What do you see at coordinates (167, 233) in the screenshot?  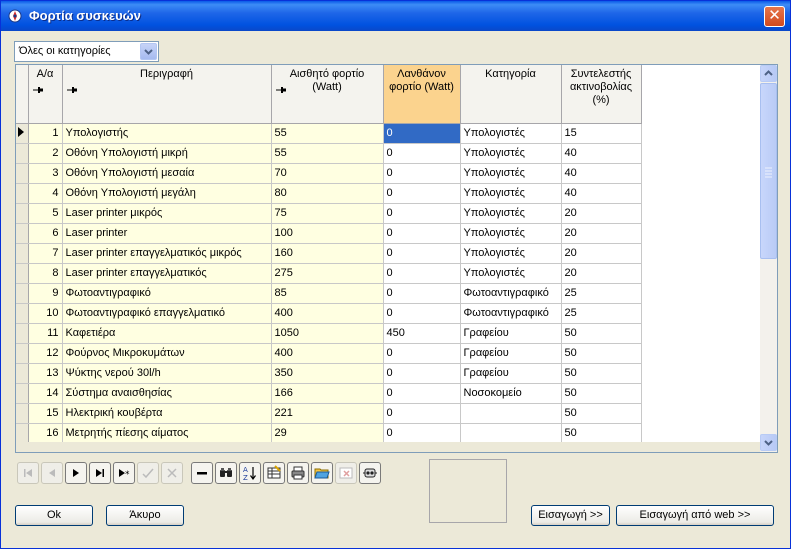 I see `col-description-cell: Laser printer` at bounding box center [167, 233].